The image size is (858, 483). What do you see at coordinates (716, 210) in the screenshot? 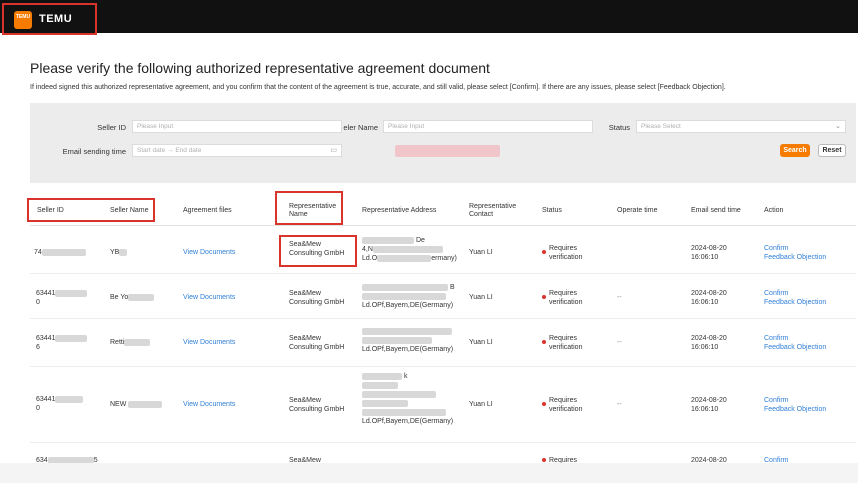
I see `header-email-send-time: Email send time` at bounding box center [716, 210].